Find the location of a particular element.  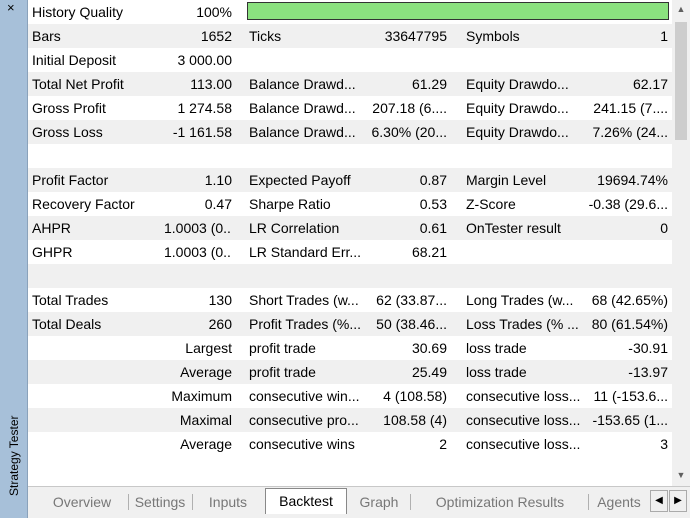

cell-c5: loss trade is located at coordinates (496, 348).